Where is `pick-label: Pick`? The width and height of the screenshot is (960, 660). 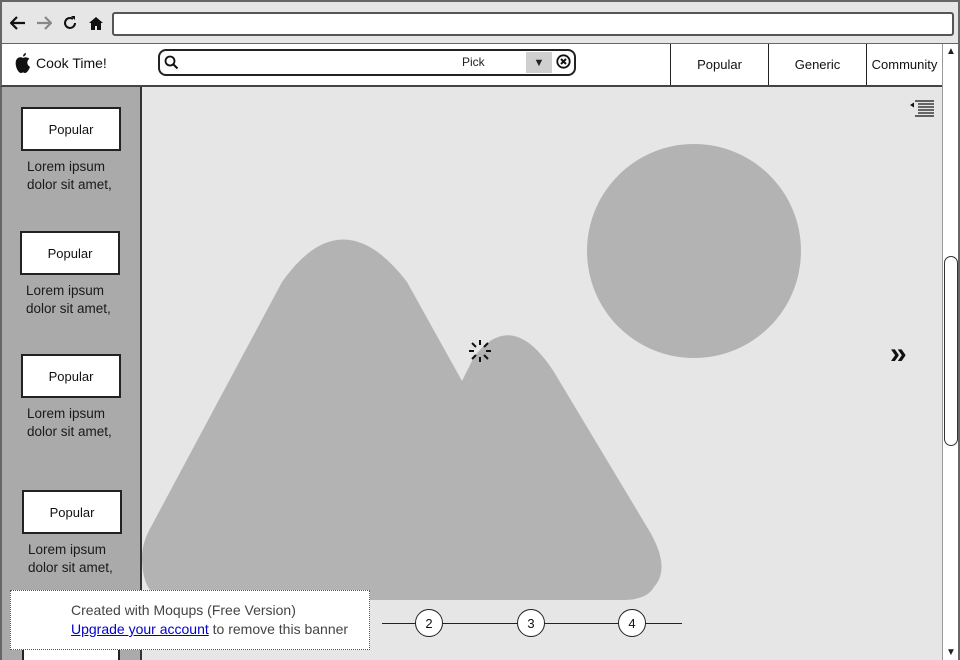 pick-label: Pick is located at coordinates (473, 62).